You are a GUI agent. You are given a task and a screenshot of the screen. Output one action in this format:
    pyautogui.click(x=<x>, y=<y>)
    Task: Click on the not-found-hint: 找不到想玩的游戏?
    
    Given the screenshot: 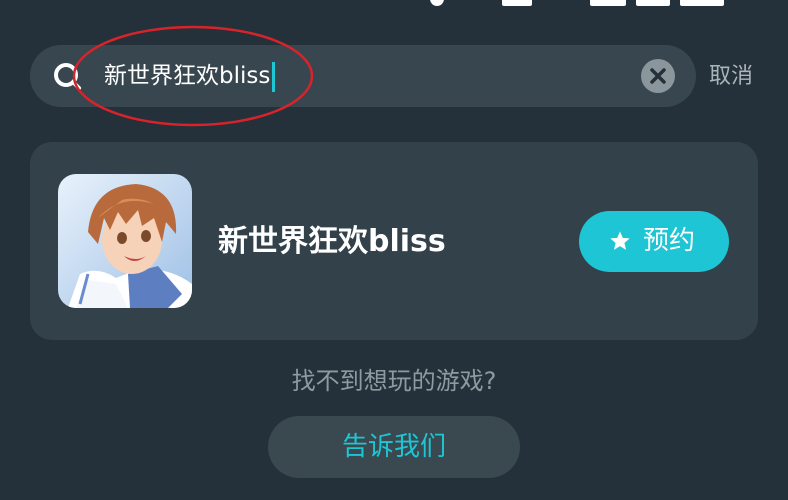 What is the action you would take?
    pyautogui.click(x=394, y=381)
    